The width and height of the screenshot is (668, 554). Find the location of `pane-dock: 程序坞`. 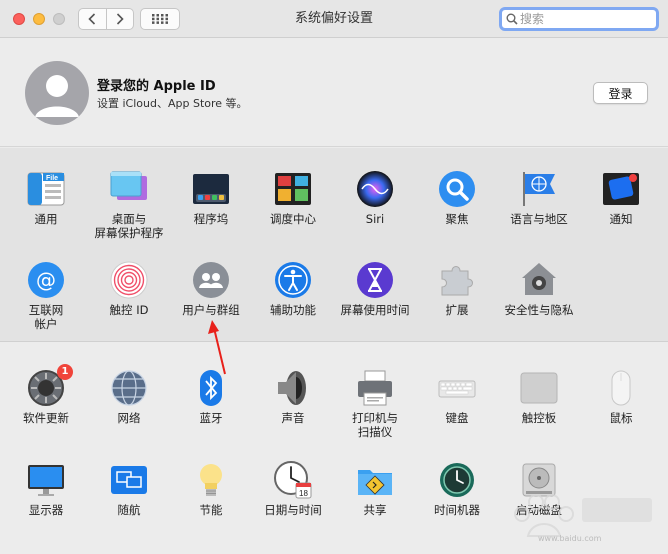

pane-dock: 程序坞 is located at coordinates (211, 198).